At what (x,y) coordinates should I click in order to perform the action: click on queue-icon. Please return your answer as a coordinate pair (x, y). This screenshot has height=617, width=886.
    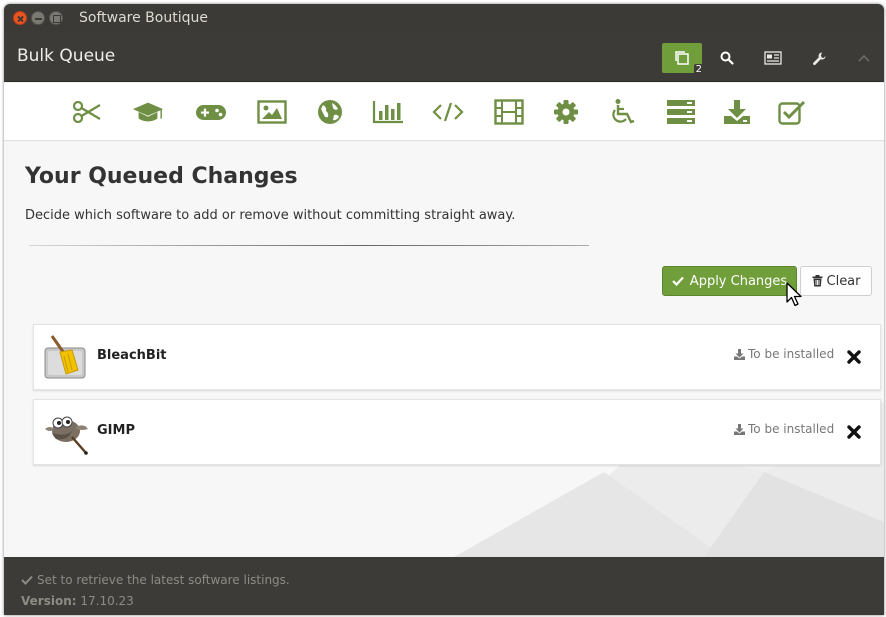
    Looking at the image, I should click on (682, 58).